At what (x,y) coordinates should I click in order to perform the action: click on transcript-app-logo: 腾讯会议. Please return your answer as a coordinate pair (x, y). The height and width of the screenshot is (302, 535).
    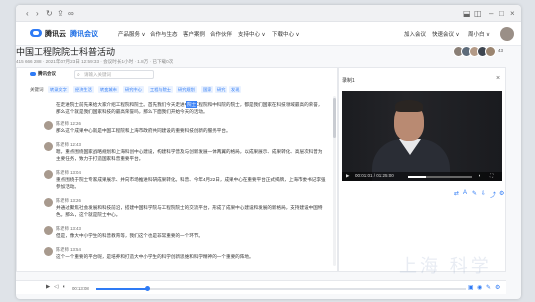
    Looking at the image, I should click on (43, 74).